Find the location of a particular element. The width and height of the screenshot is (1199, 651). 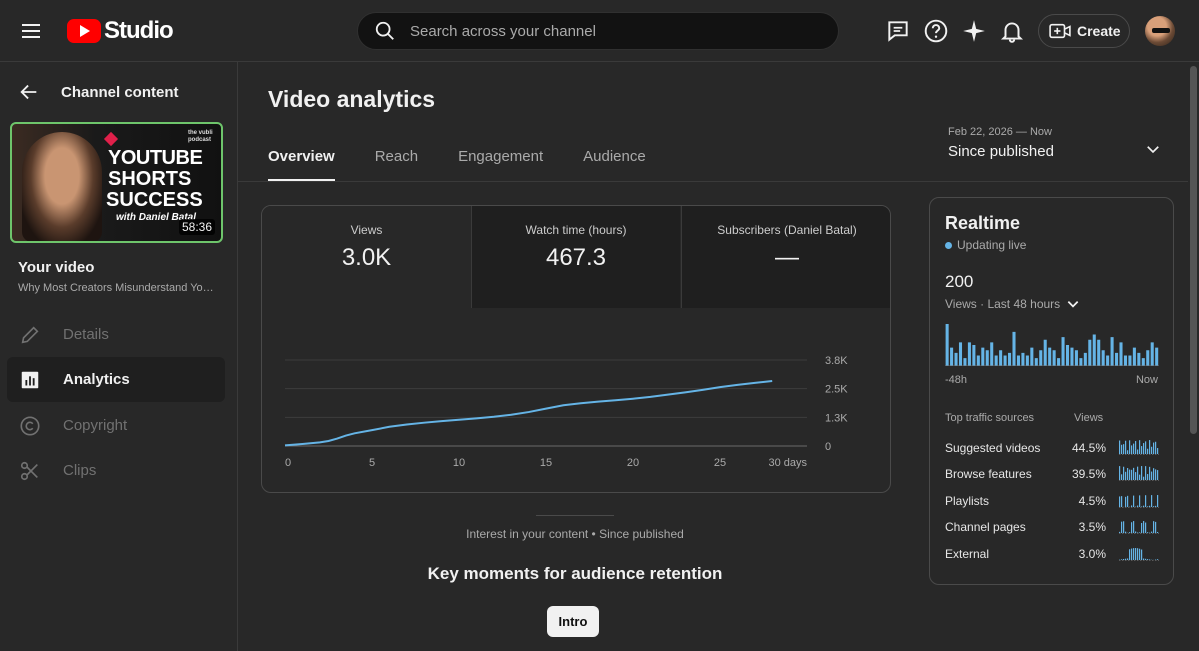

help-icon is located at coordinates (936, 31).